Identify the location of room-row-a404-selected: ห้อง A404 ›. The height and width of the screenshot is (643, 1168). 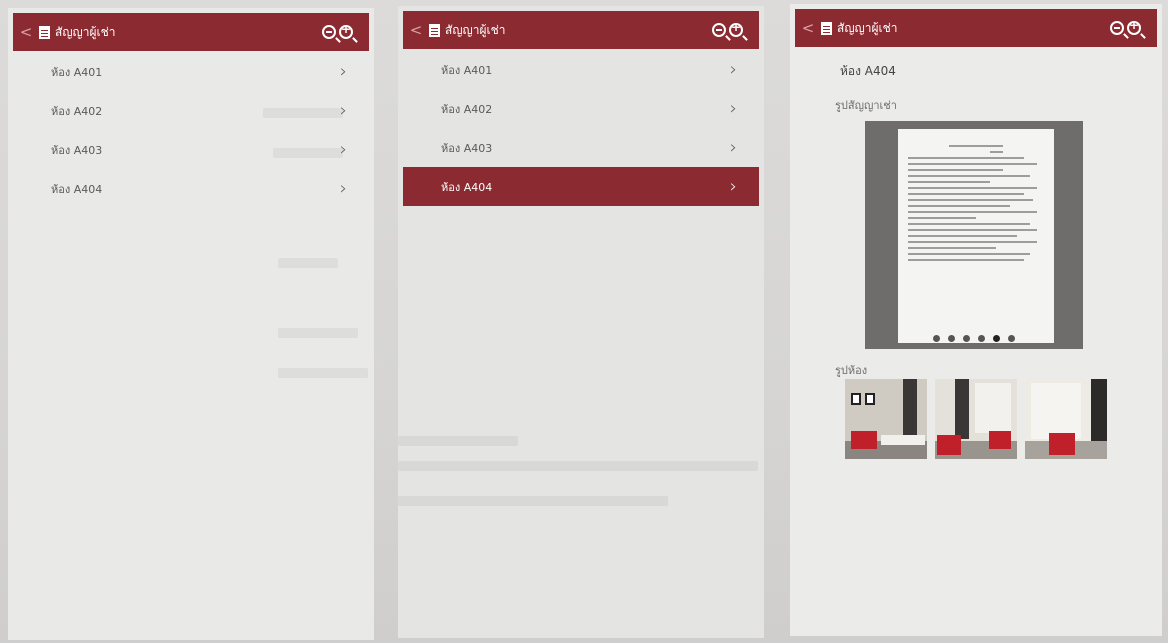
(581, 186).